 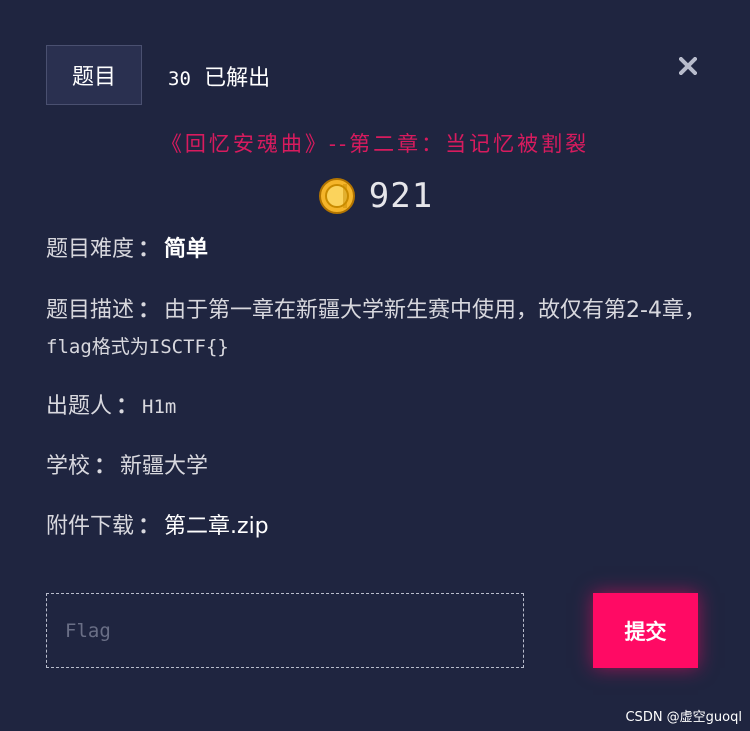 I want to click on attachment-link: 第二章.zip, so click(x=216, y=526).